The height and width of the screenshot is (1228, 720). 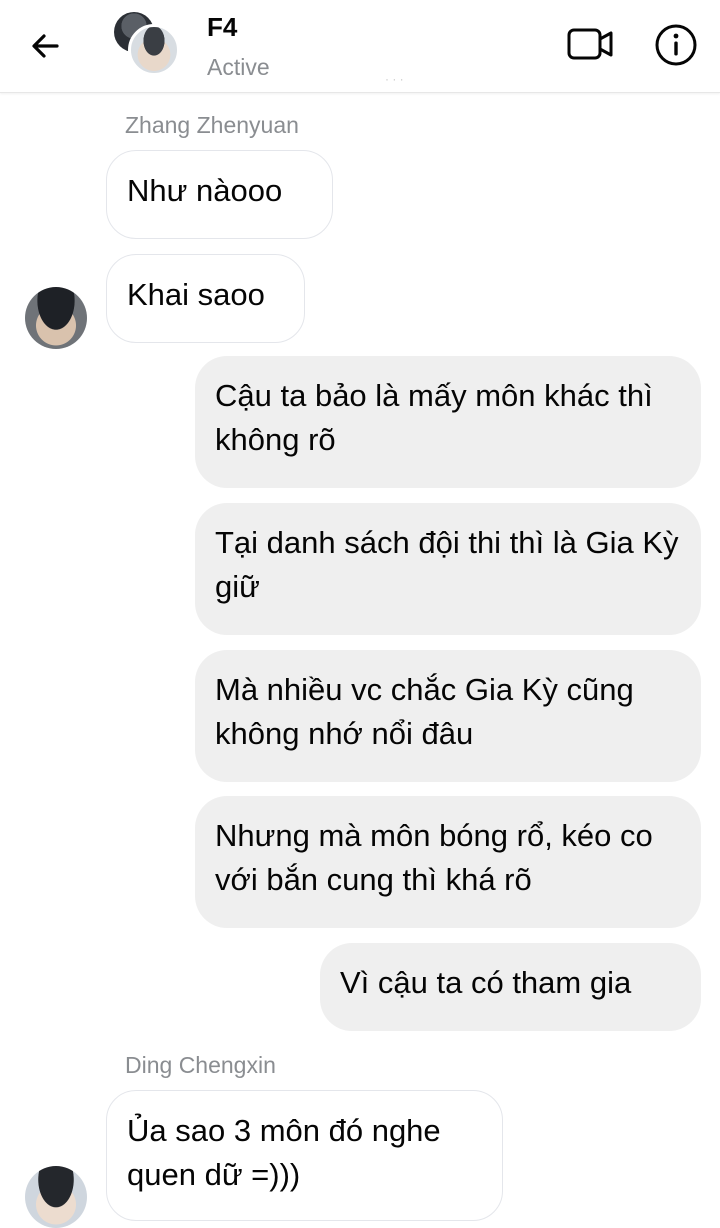 What do you see at coordinates (304, 1155) in the screenshot?
I see `message-bubble-incoming: Ủa sao 3 môn đó nghe quen dữ =)))` at bounding box center [304, 1155].